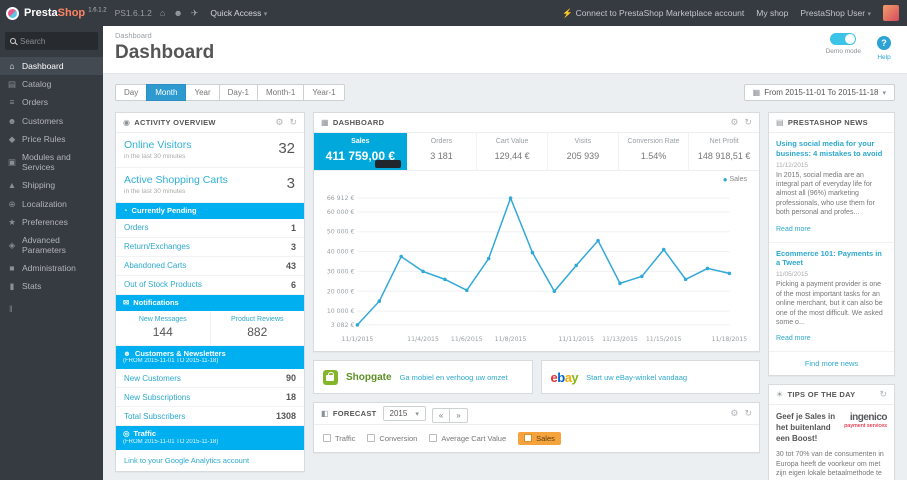  I want to click on pending-row-out-of-stock: Out of Stock Products 6, so click(210, 285).